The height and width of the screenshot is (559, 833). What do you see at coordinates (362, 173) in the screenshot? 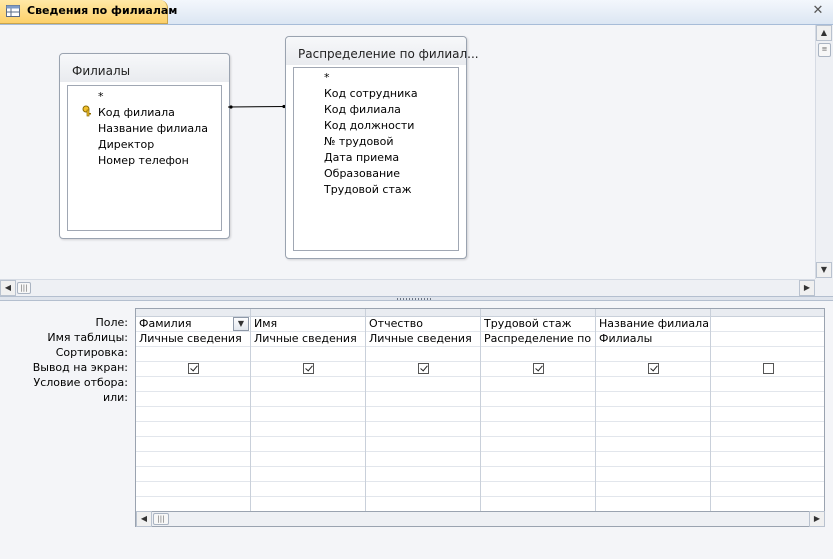
I see `field-item: Образование` at bounding box center [362, 173].